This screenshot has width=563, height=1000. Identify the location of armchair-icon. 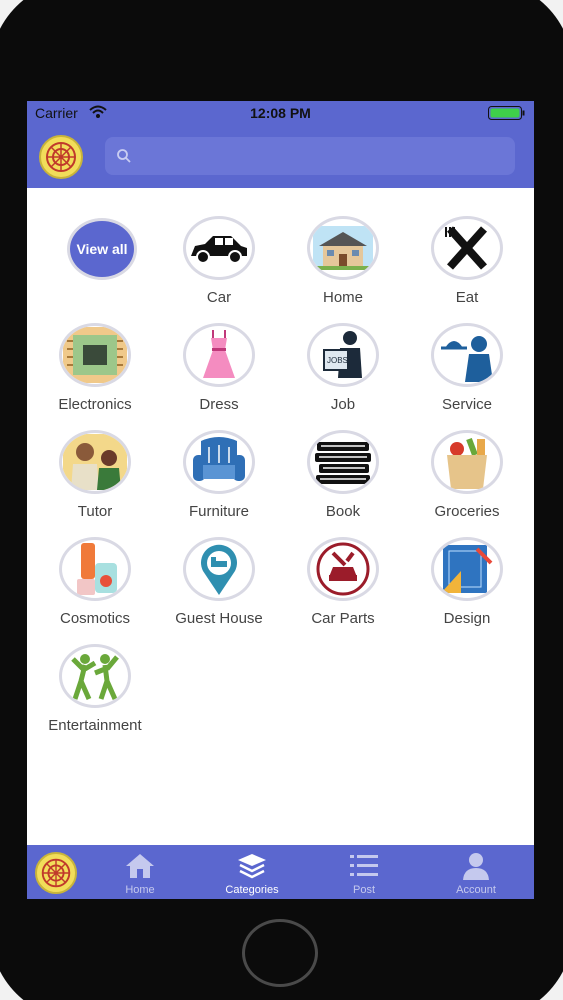
(219, 462).